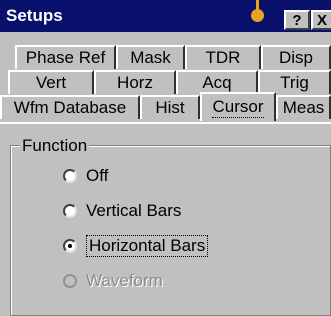 Image resolution: width=331 pixels, height=316 pixels. I want to click on radio-horizontal-bars, so click(70, 246).